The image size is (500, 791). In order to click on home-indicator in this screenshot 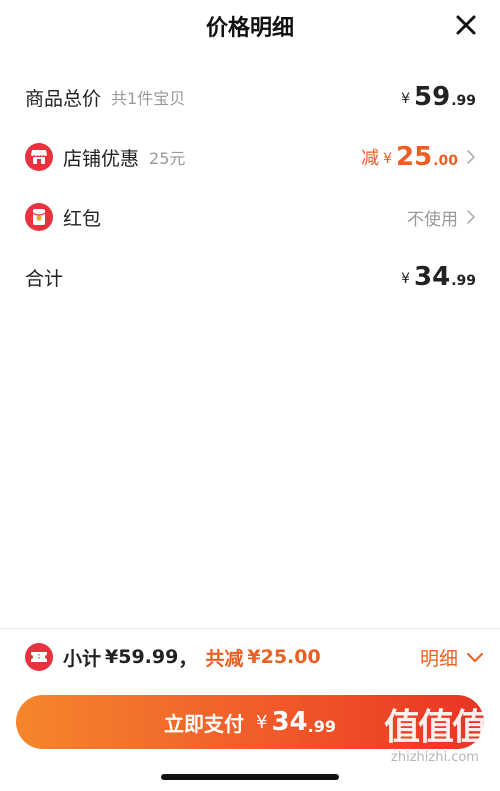, I will do `click(250, 777)`.